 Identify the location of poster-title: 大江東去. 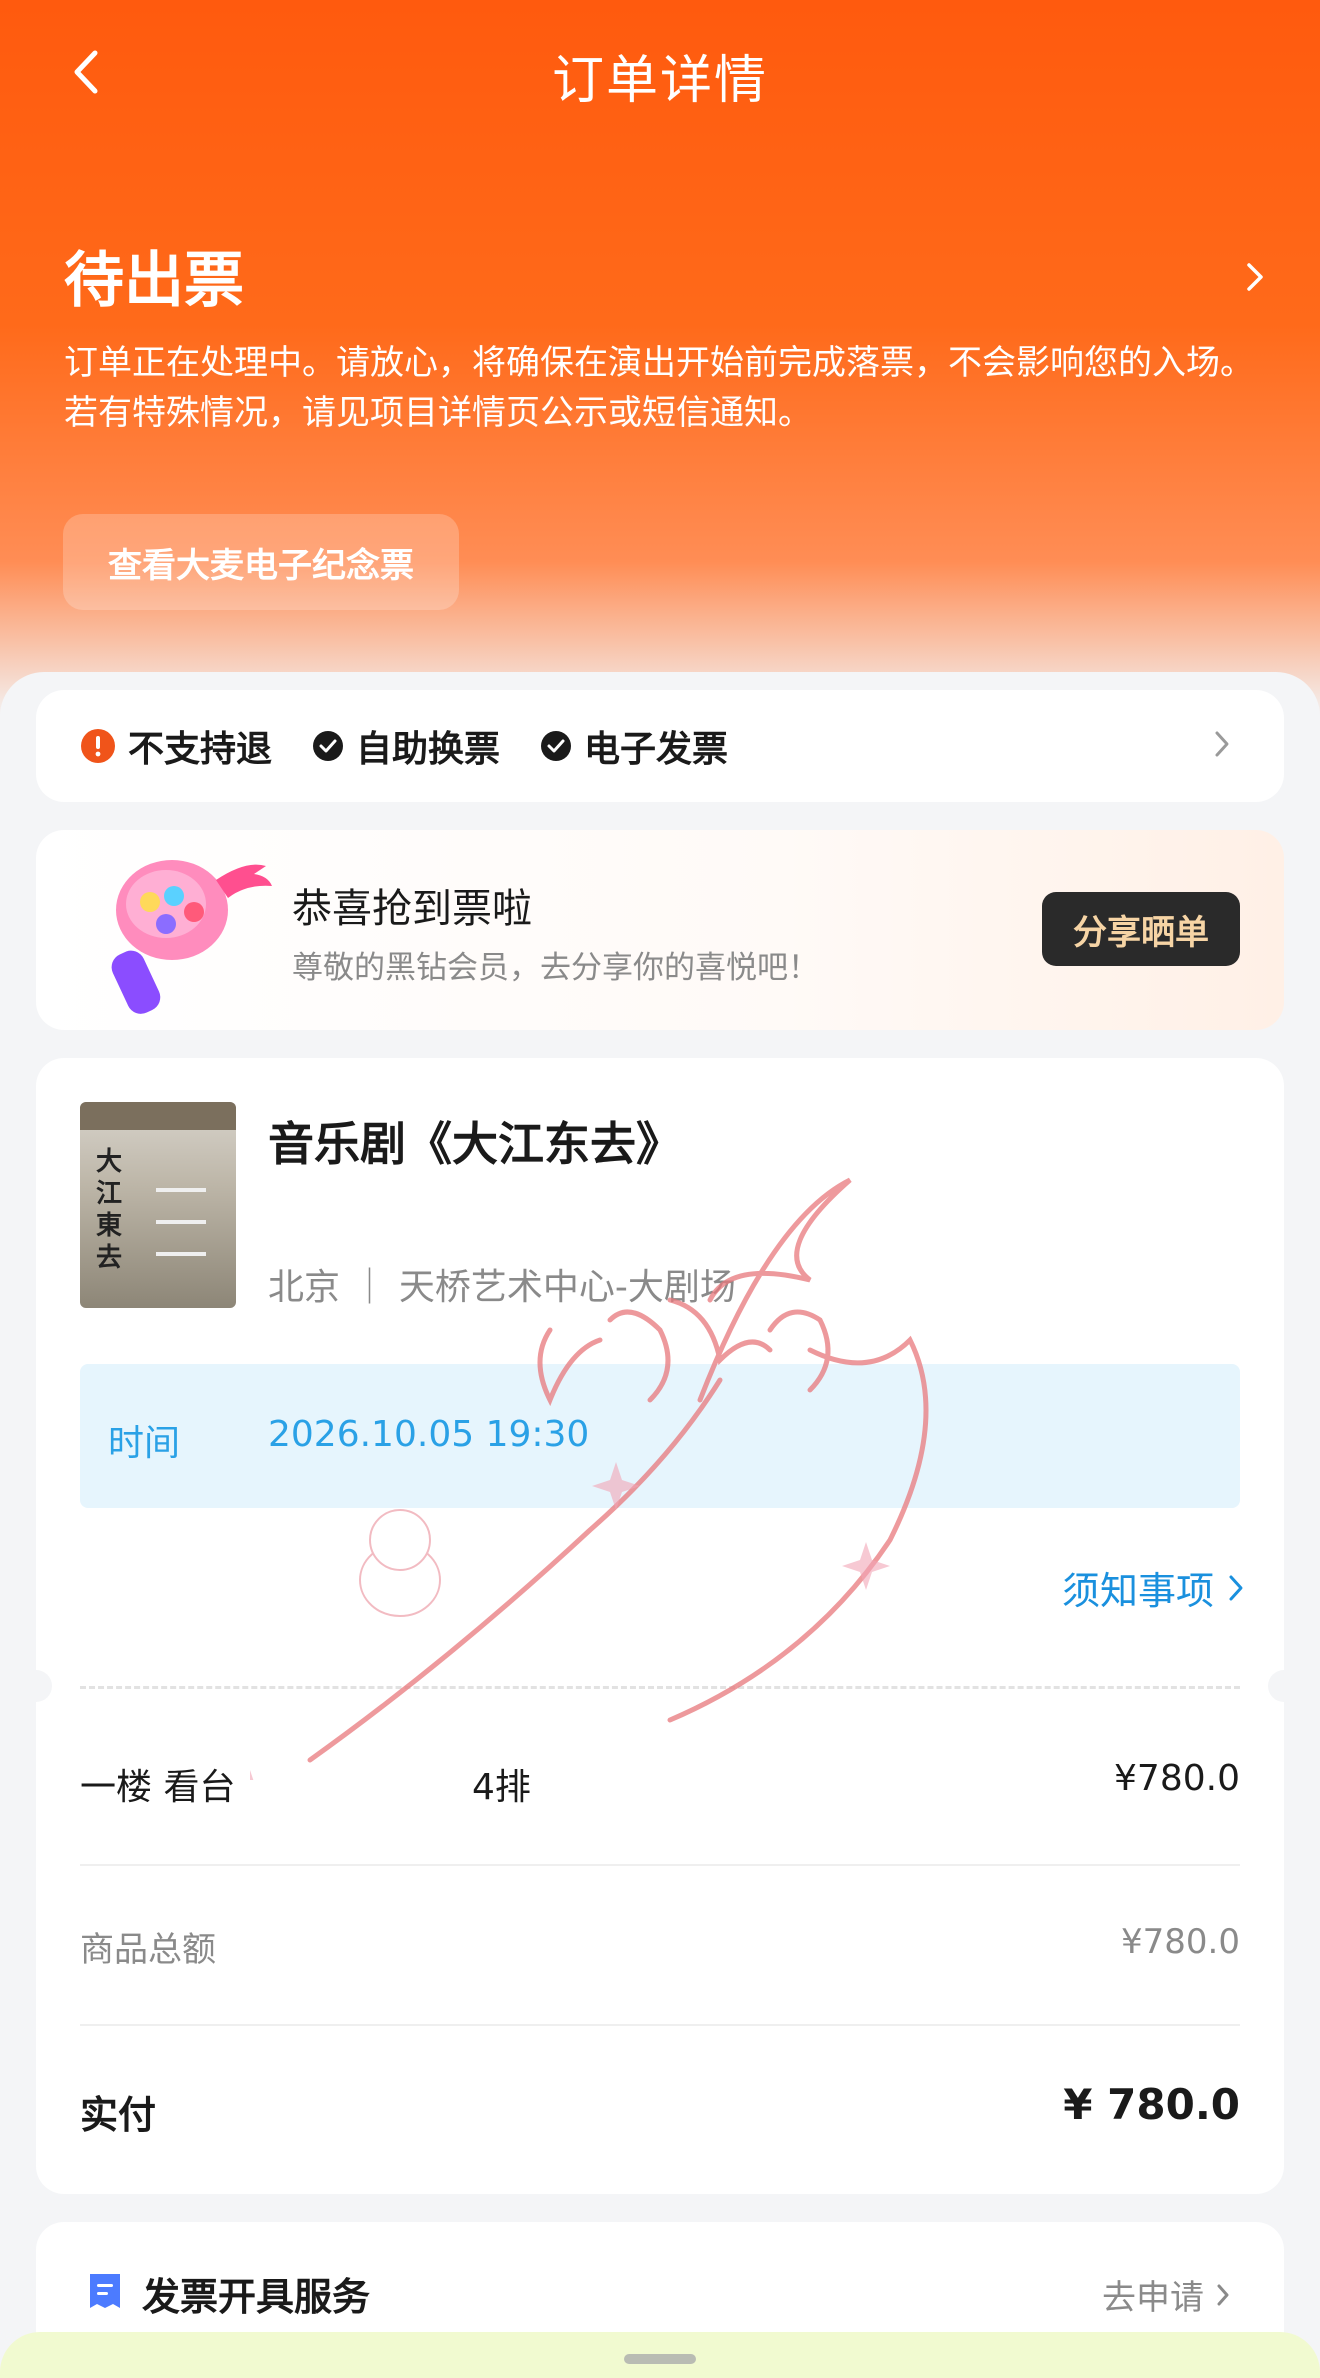
(109, 1210).